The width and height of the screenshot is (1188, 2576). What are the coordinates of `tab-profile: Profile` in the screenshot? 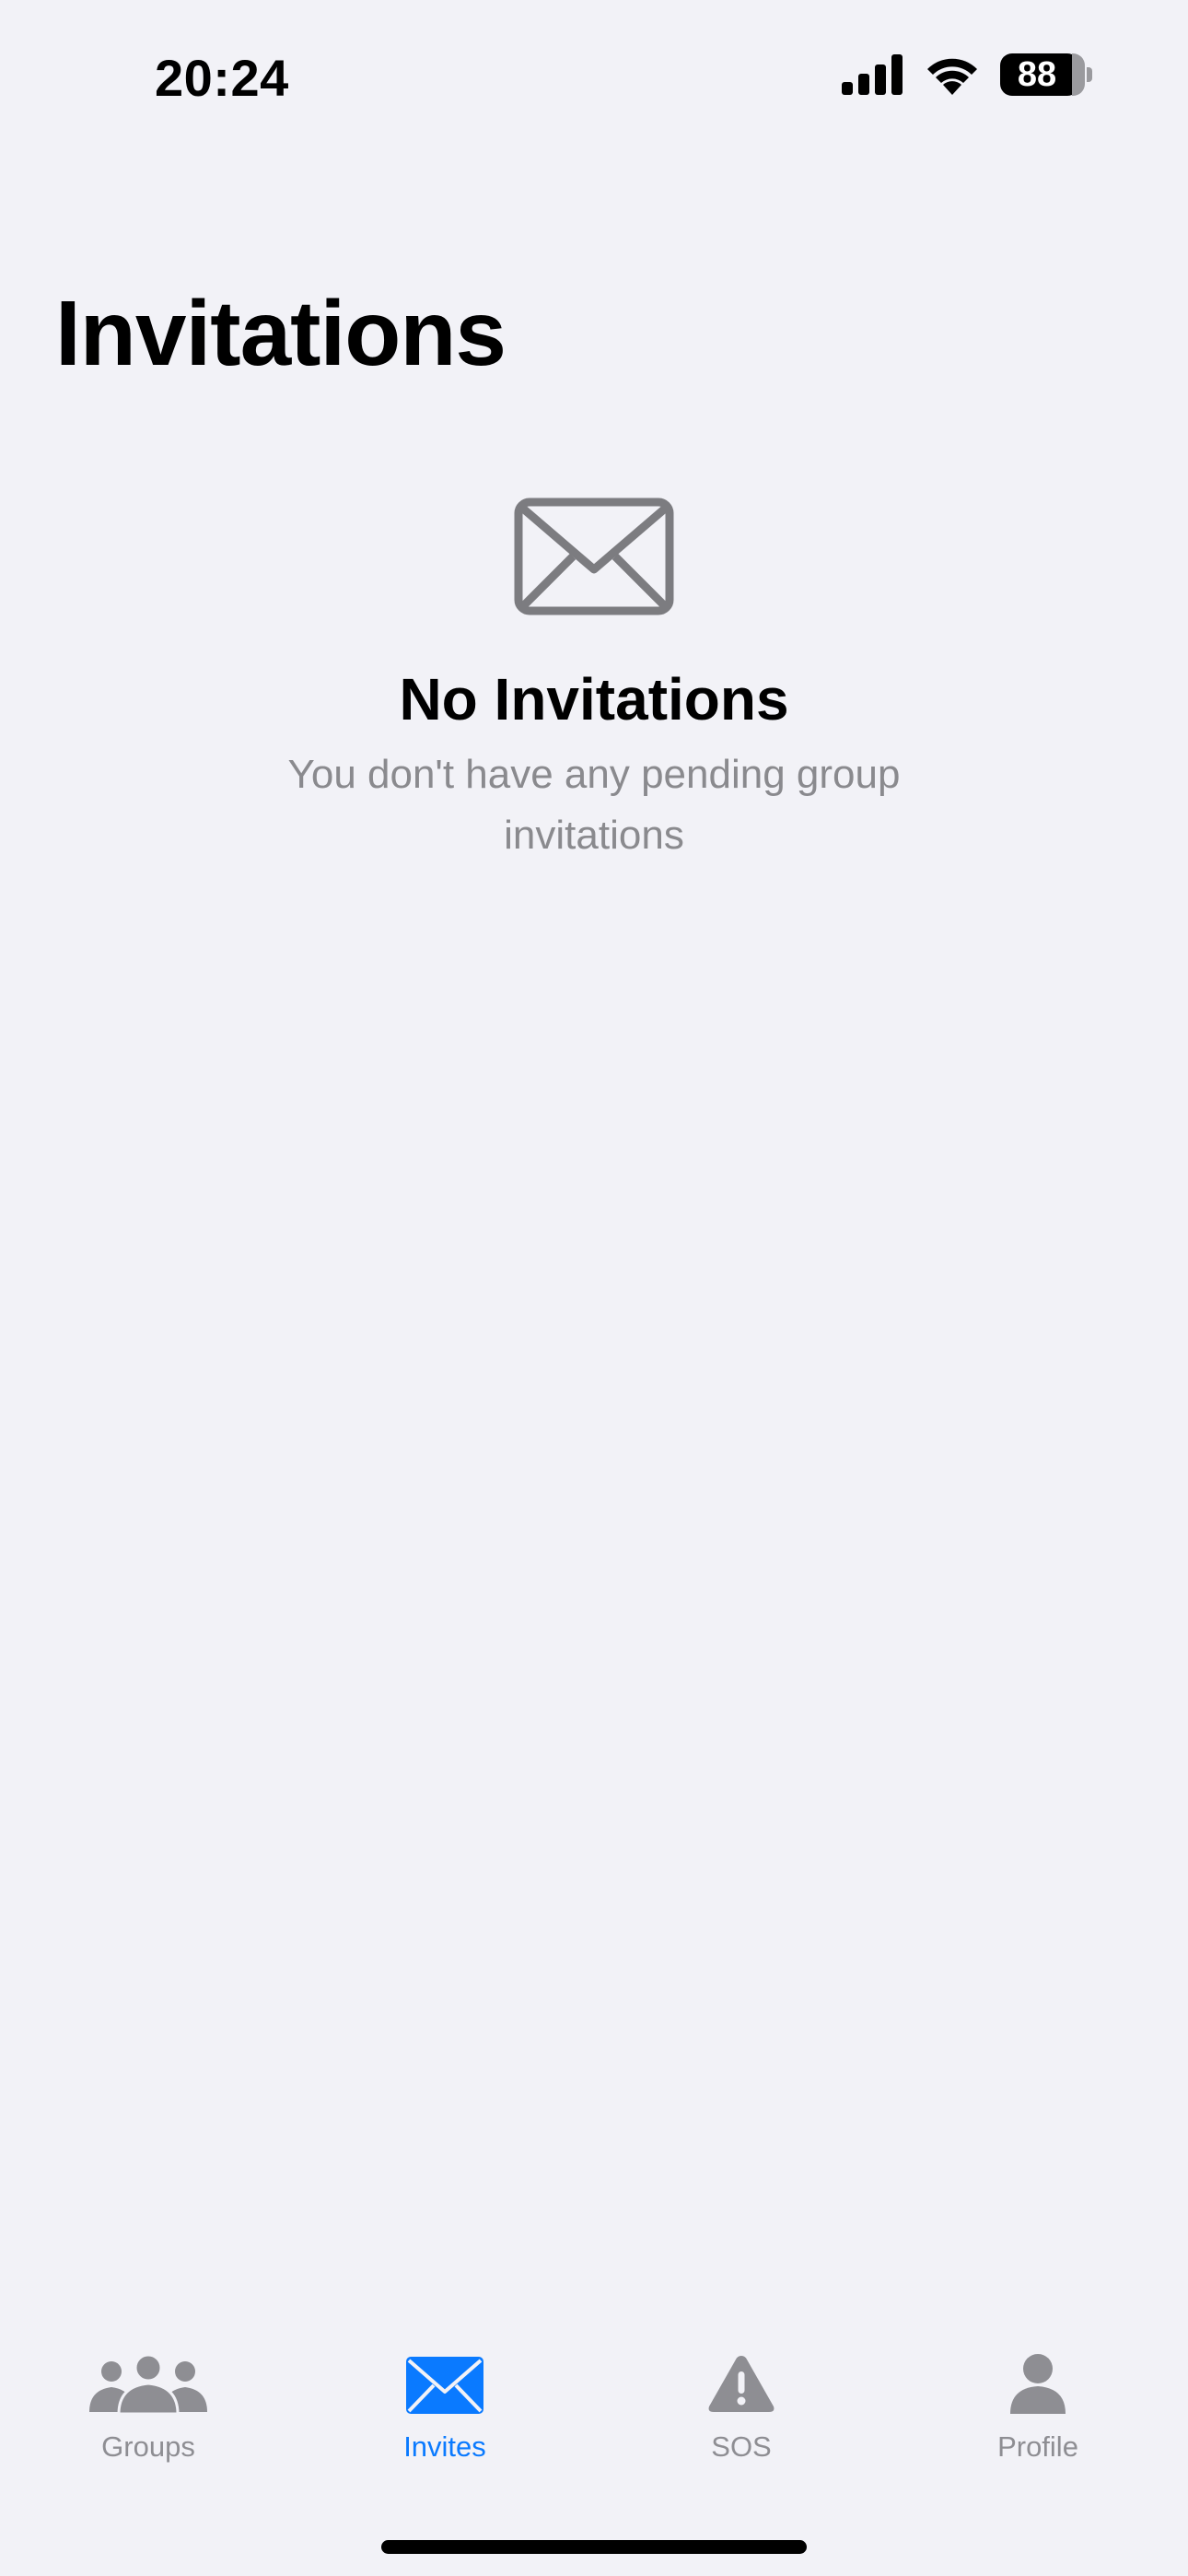 It's located at (1038, 2414).